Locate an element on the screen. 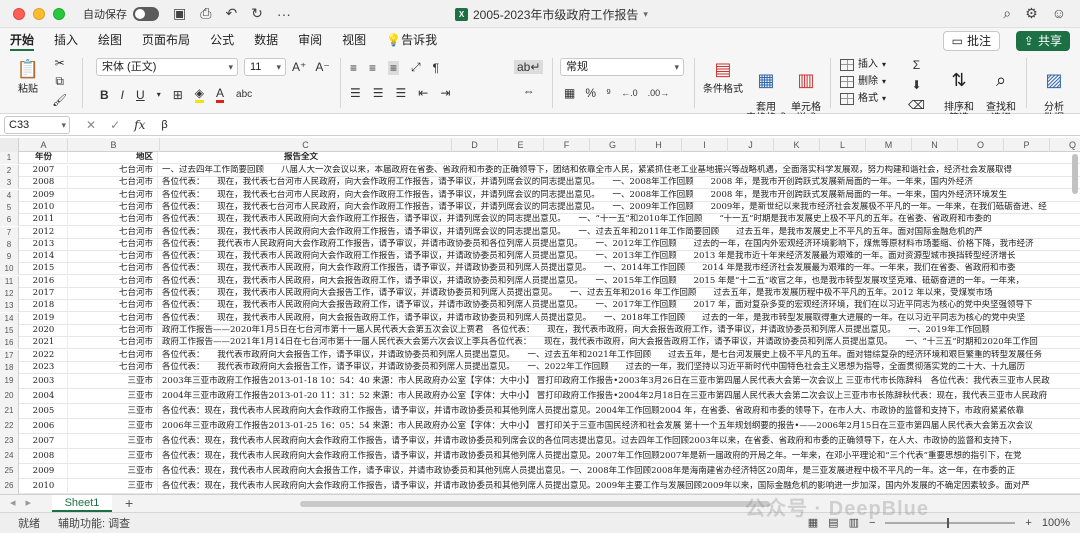  merge-center-icon: ⇔ is located at coordinates (529, 91).